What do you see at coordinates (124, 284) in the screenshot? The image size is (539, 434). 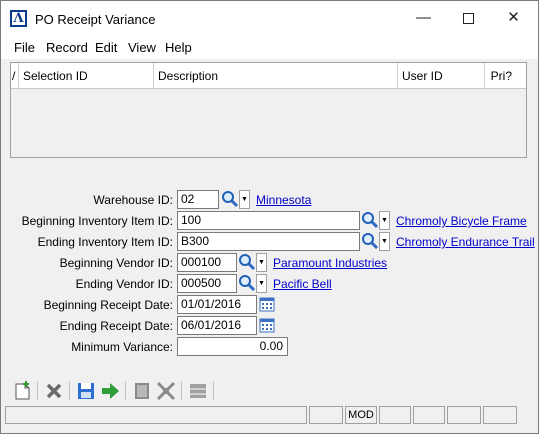 I see `end-vendor-label: Ending Vendor ID:` at bounding box center [124, 284].